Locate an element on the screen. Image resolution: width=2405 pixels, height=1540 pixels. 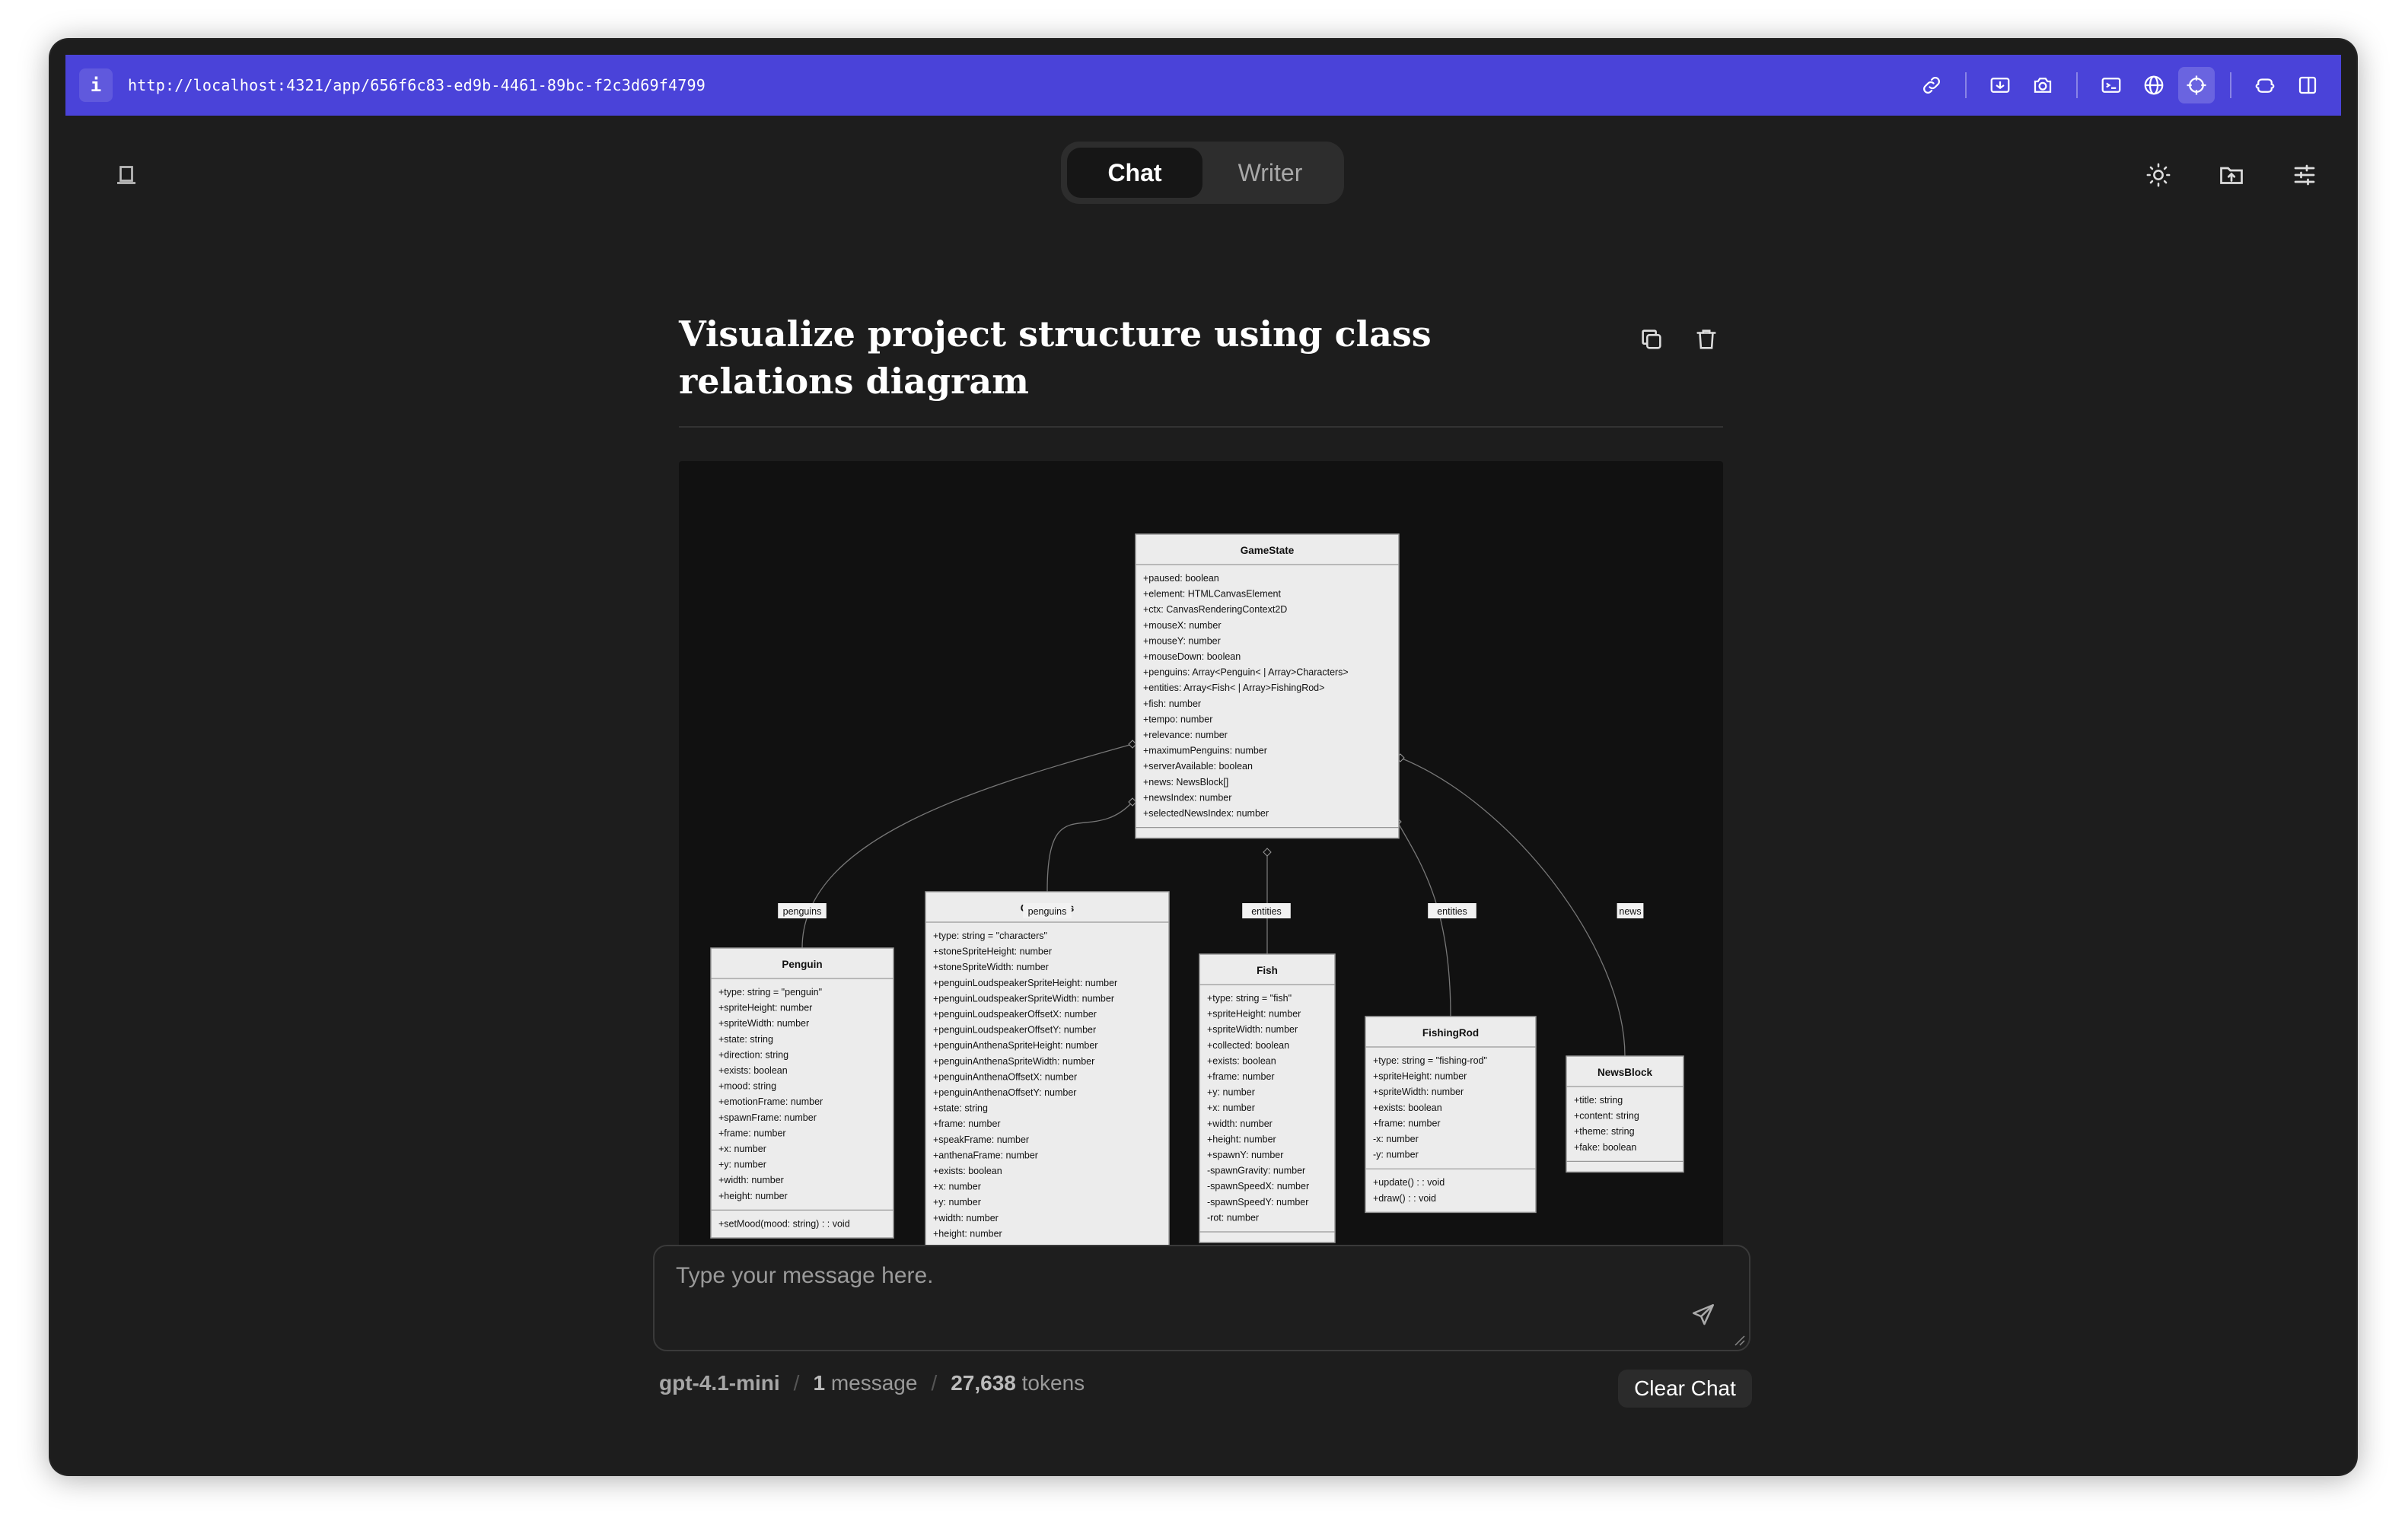
message-label: message is located at coordinates (874, 1383).